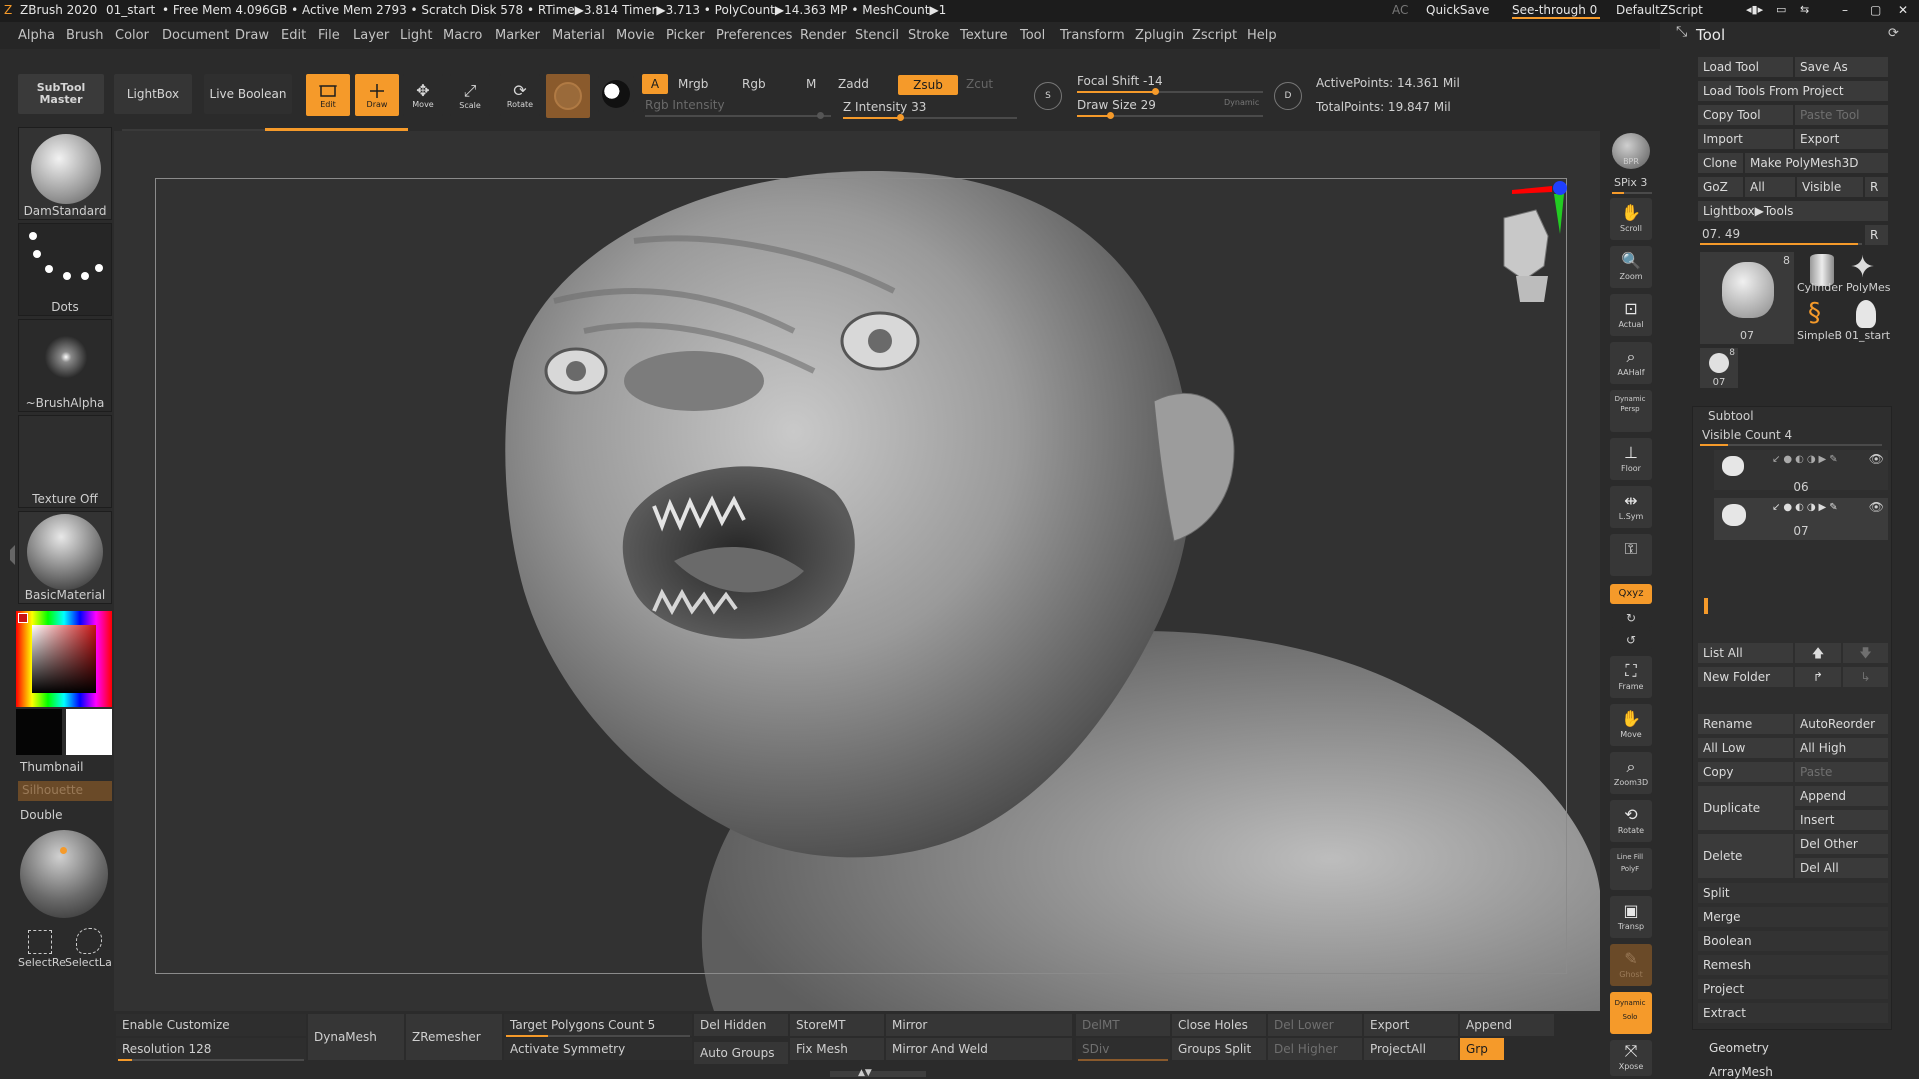 This screenshot has width=1919, height=1079. I want to click on insert-button: Insert, so click(1841, 820).